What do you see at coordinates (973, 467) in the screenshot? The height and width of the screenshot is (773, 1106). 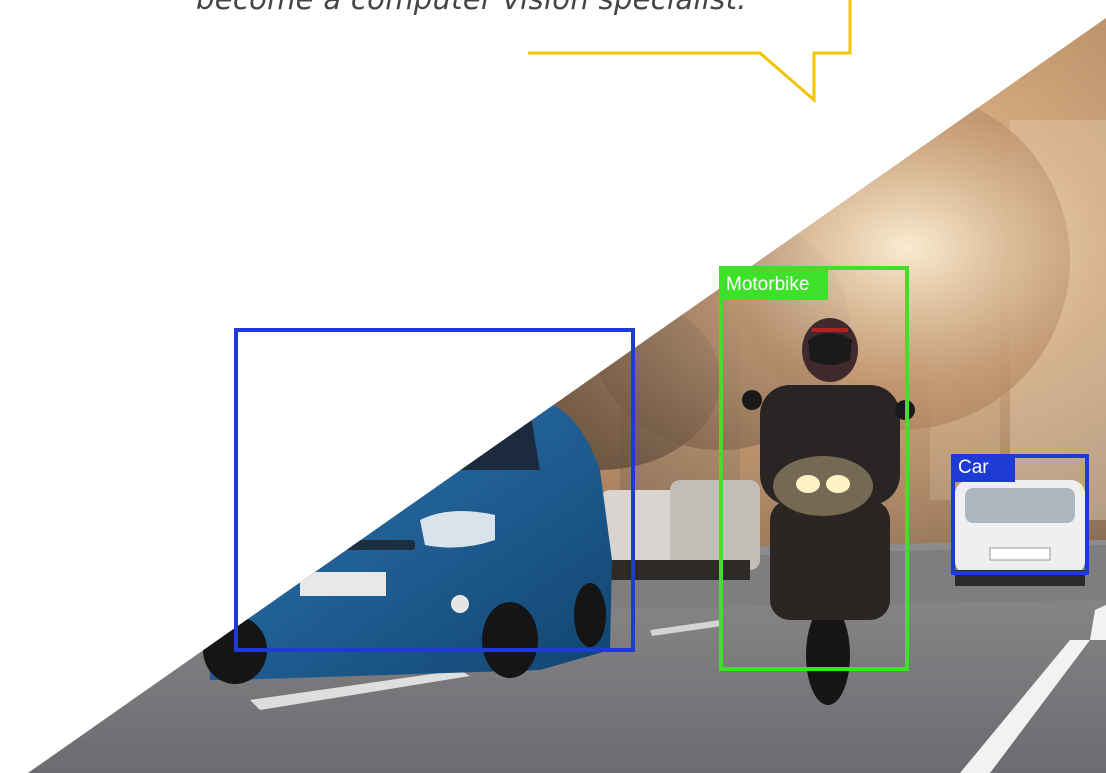 I see `label-car: Car` at bounding box center [973, 467].